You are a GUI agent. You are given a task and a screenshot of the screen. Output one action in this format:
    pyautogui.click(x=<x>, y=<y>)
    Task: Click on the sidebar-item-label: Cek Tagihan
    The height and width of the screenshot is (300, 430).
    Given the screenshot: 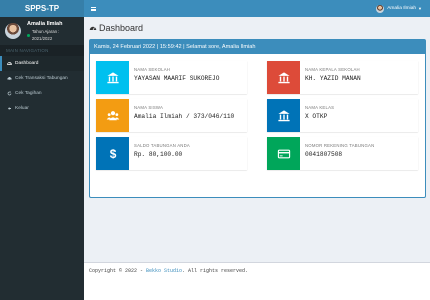 What is the action you would take?
    pyautogui.click(x=28, y=93)
    